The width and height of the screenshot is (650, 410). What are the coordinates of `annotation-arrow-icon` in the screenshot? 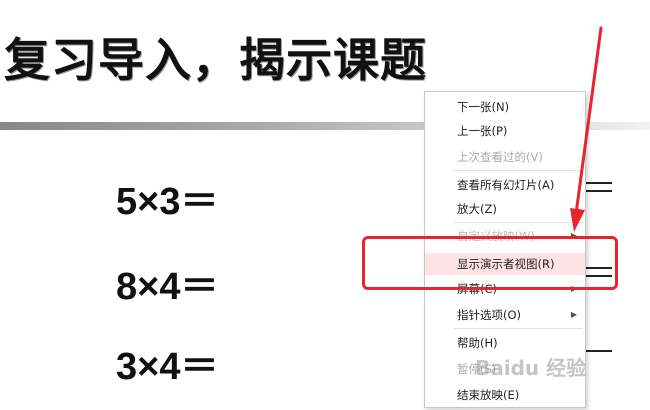 It's located at (586, 129).